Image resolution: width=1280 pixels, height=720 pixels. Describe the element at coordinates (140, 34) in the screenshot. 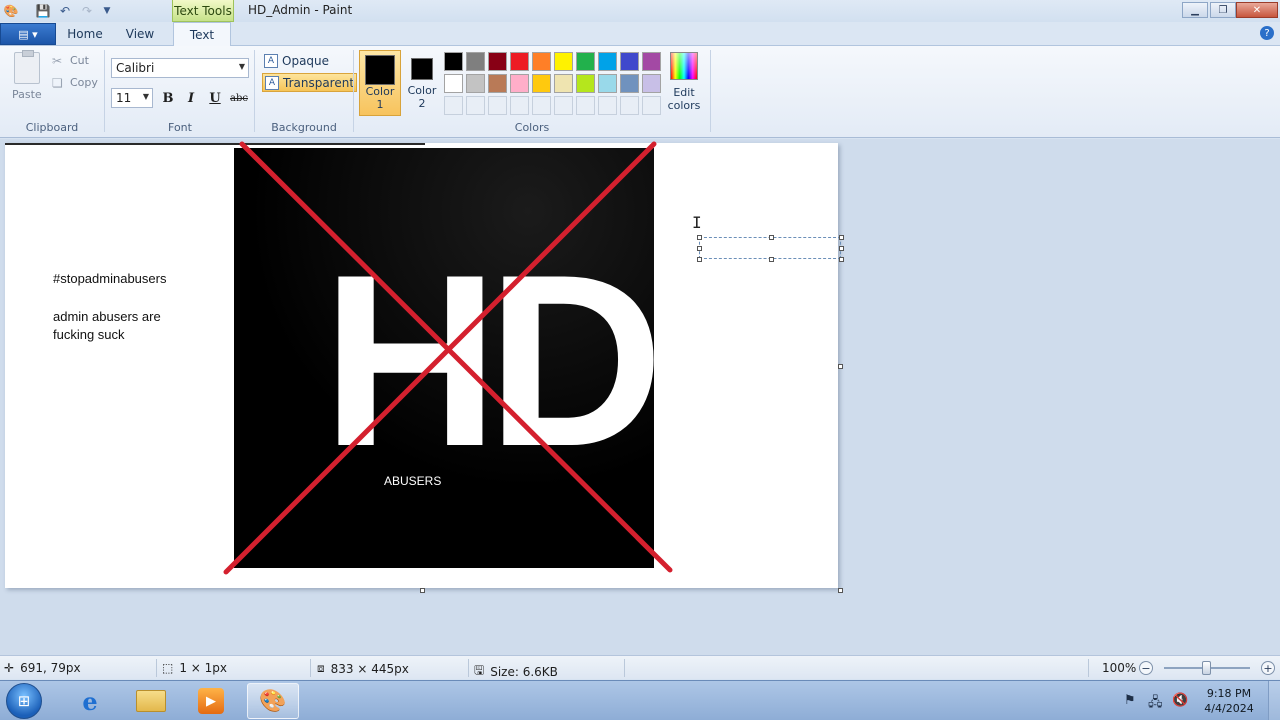

I see `tab-view: View` at that location.